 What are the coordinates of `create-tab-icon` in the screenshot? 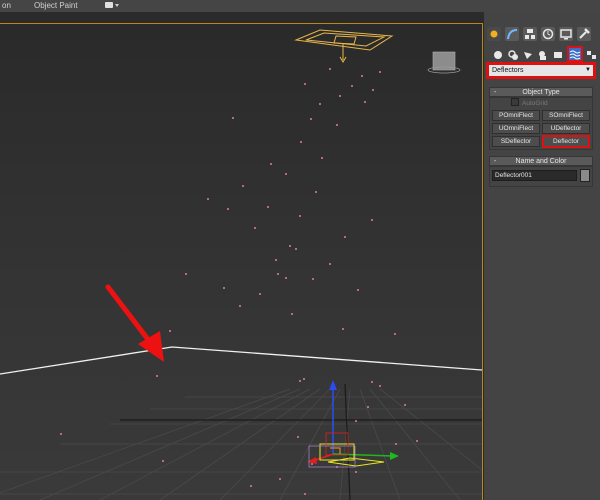 It's located at (494, 34).